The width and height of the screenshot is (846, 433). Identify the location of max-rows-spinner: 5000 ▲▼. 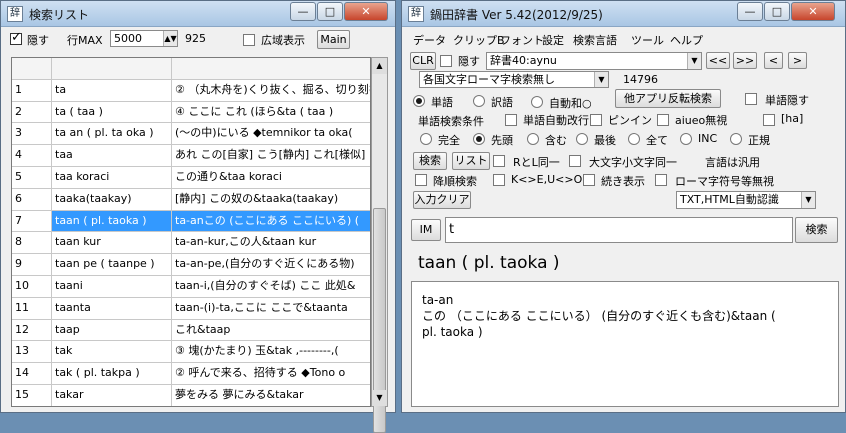
(144, 38).